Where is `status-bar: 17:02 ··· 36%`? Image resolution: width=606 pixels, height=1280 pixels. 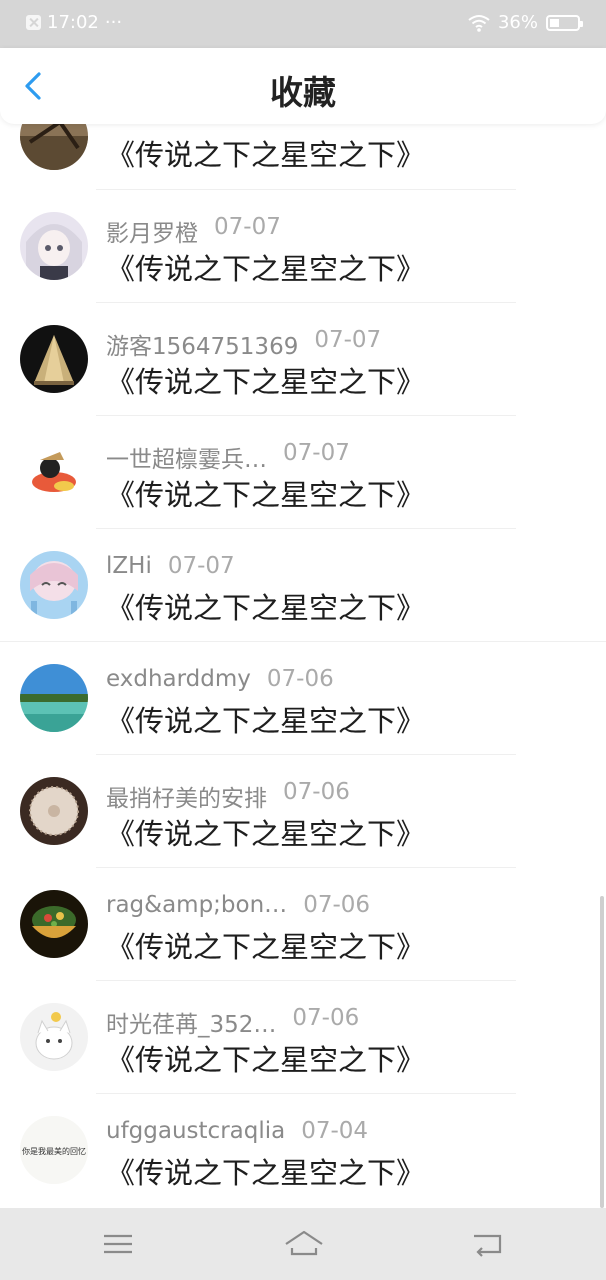
status-bar: 17:02 ··· 36% is located at coordinates (303, 24).